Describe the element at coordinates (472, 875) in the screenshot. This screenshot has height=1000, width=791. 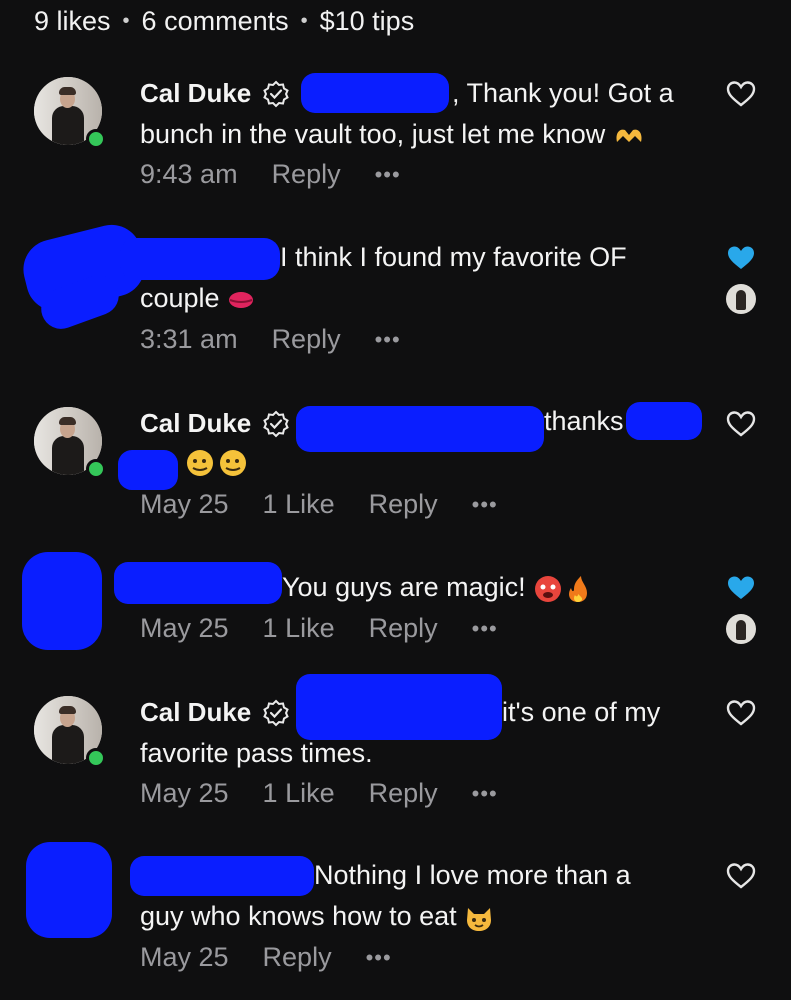
I see `comment-text-line-1: Nothing I love more than a` at that location.